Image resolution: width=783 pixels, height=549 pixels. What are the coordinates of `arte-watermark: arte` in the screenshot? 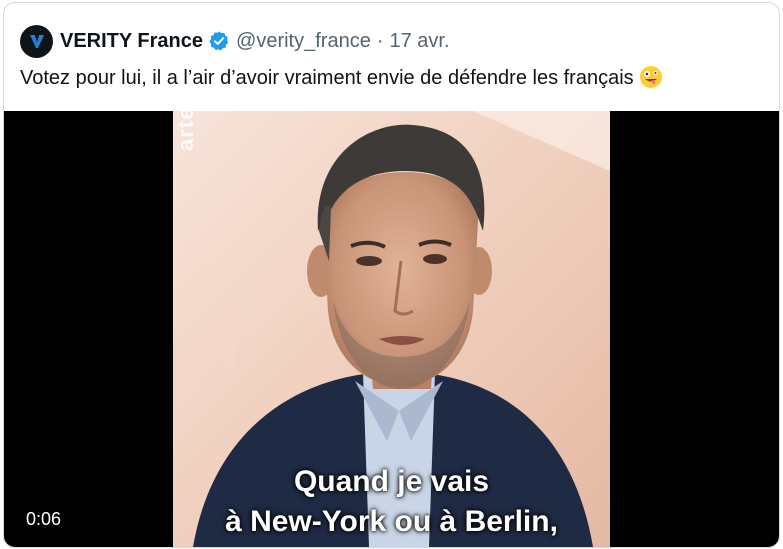 It's located at (186, 131).